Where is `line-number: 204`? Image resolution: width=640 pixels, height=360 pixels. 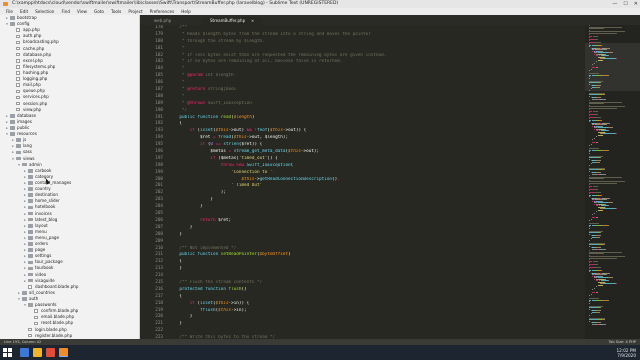 line-number: 204 is located at coordinates (159, 207).